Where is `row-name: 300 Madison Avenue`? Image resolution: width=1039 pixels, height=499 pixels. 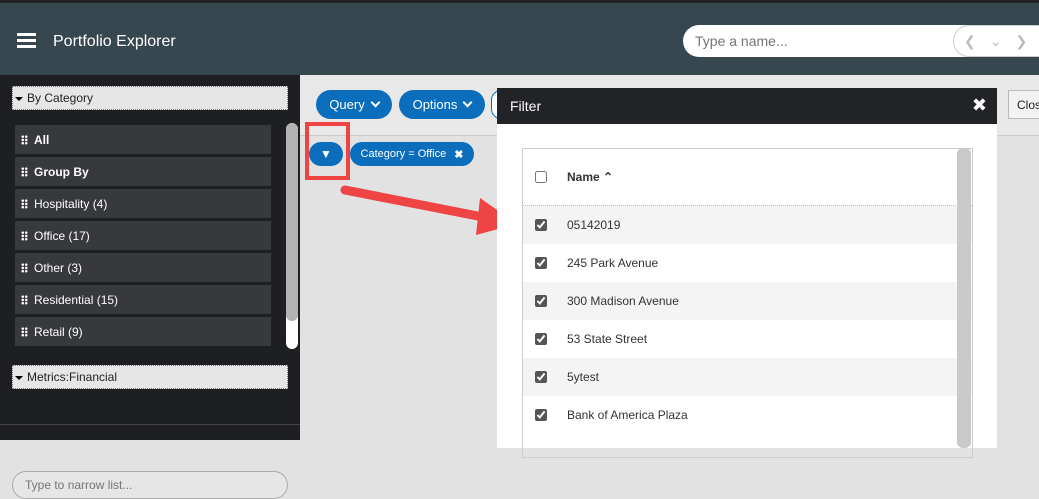
row-name: 300 Madison Avenue is located at coordinates (623, 301).